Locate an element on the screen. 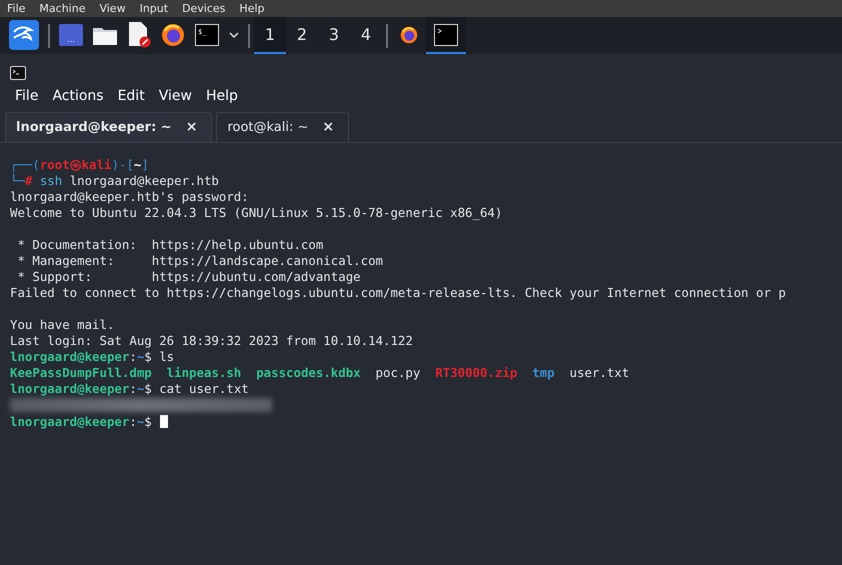  workspace-button: 2 is located at coordinates (302, 35).